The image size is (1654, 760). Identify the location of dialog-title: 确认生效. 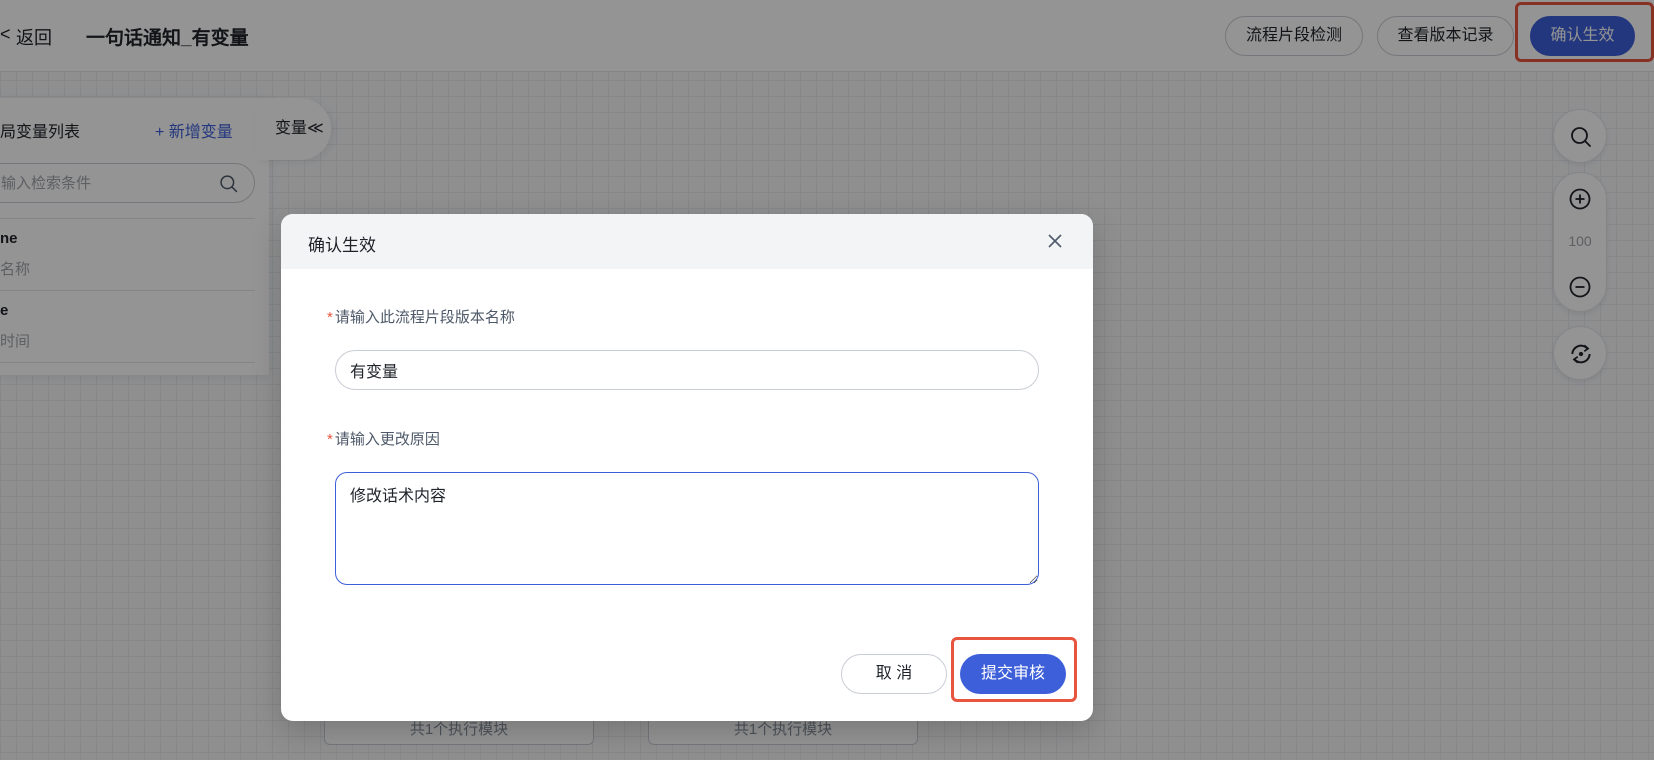
(342, 245).